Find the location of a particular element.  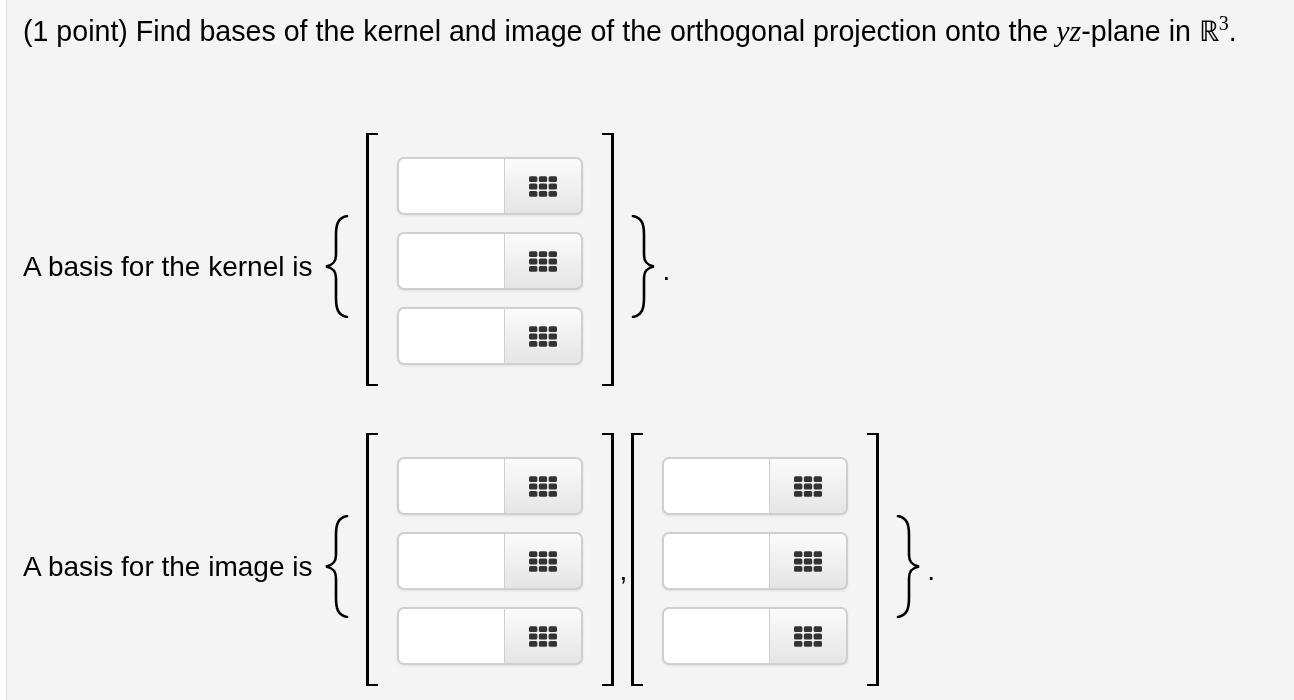

answer-label: A basis for the image is is located at coordinates (168, 566).